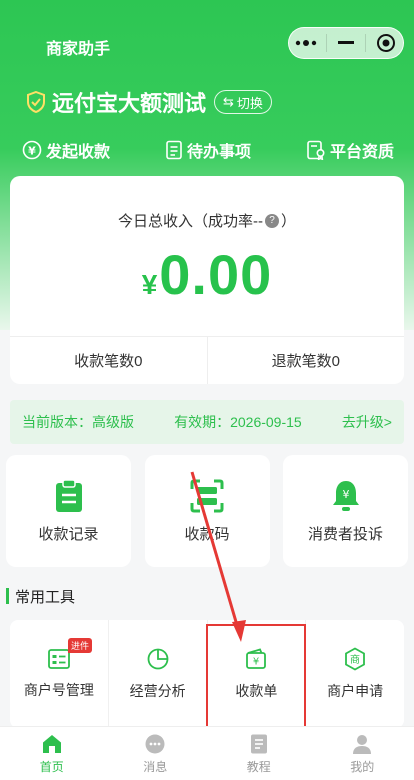  Describe the element at coordinates (36, 102) in the screenshot. I see `shield-check-icon` at that location.